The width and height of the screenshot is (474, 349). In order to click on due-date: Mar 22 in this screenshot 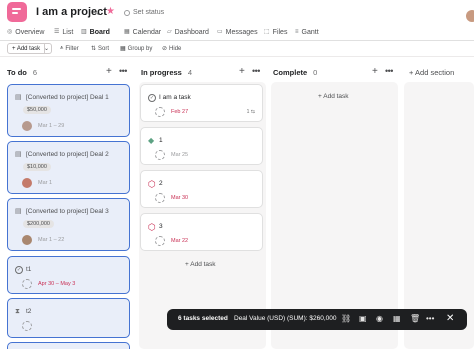, I will do `click(179, 241)`.